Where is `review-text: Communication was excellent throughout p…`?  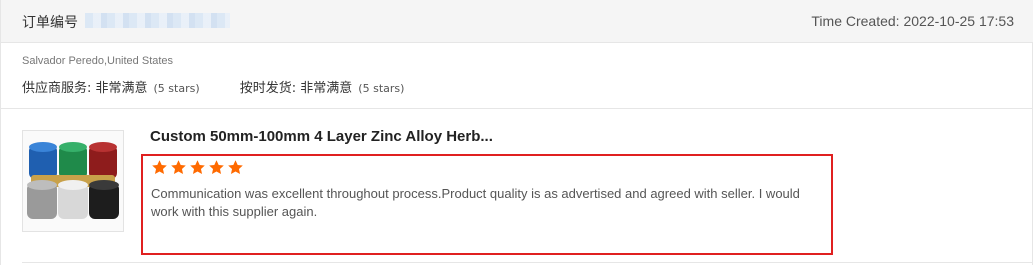
review-text: Communication was excellent throughout p… is located at coordinates (475, 202).